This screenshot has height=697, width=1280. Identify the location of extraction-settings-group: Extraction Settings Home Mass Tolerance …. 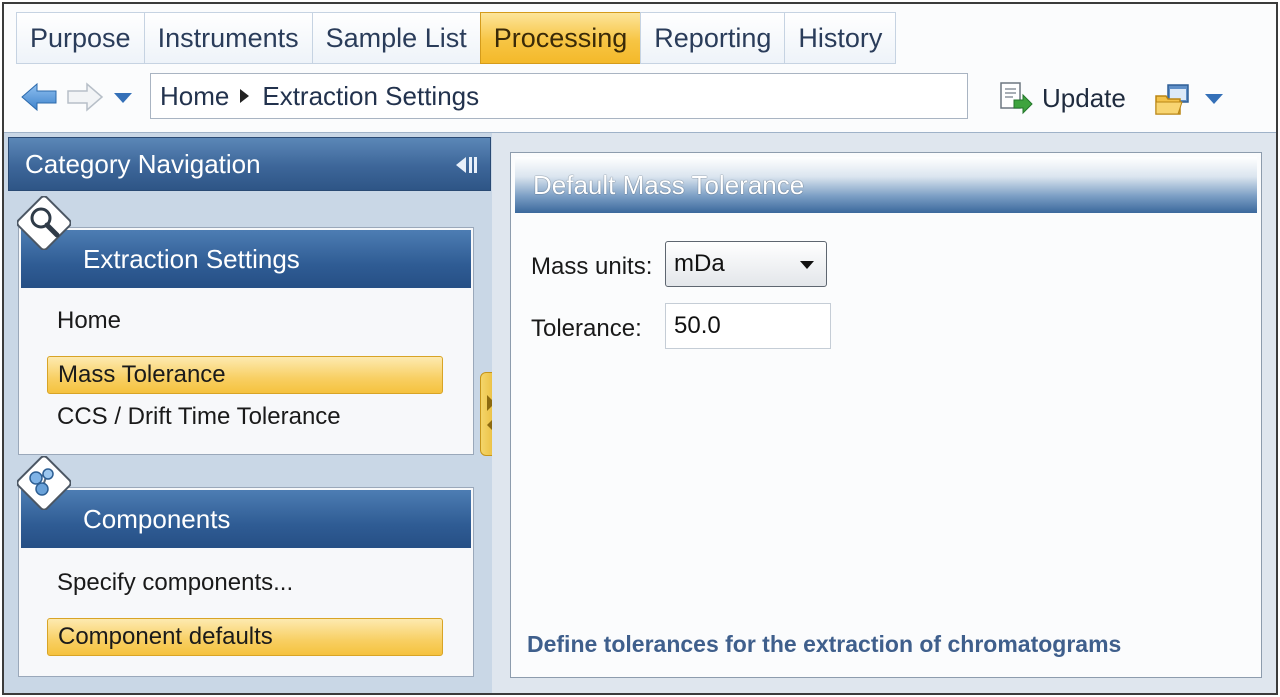
(245, 325).